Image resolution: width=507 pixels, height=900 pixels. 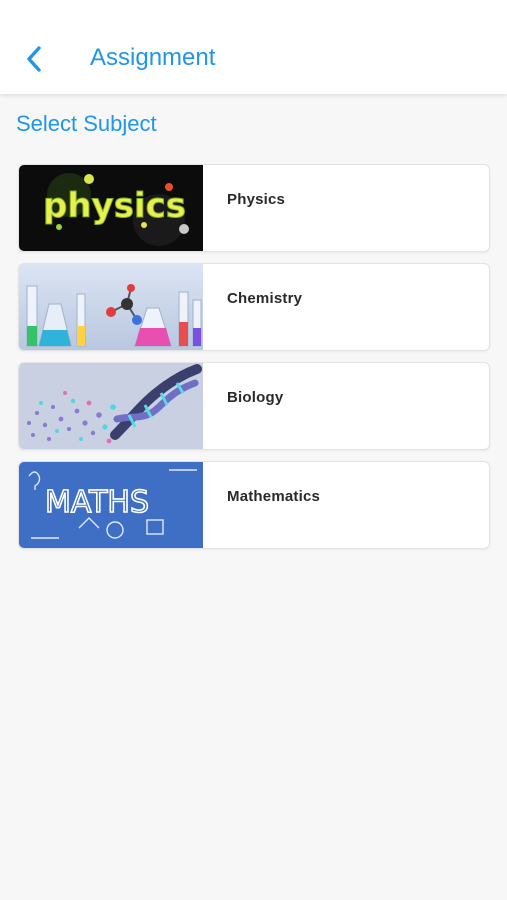 What do you see at coordinates (111, 406) in the screenshot?
I see `biology-thumbnail` at bounding box center [111, 406].